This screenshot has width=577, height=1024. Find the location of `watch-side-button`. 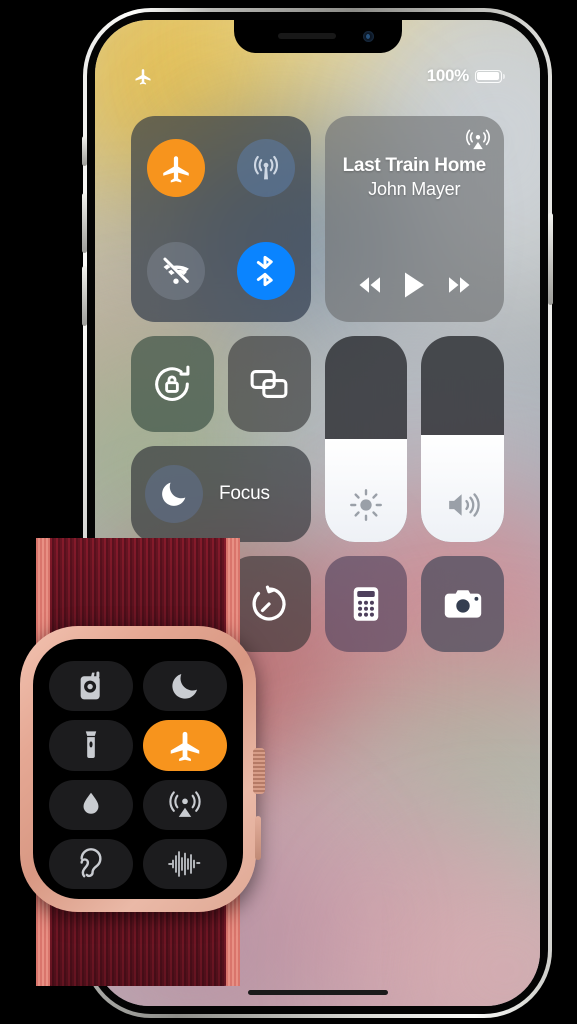

watch-side-button is located at coordinates (258, 838).